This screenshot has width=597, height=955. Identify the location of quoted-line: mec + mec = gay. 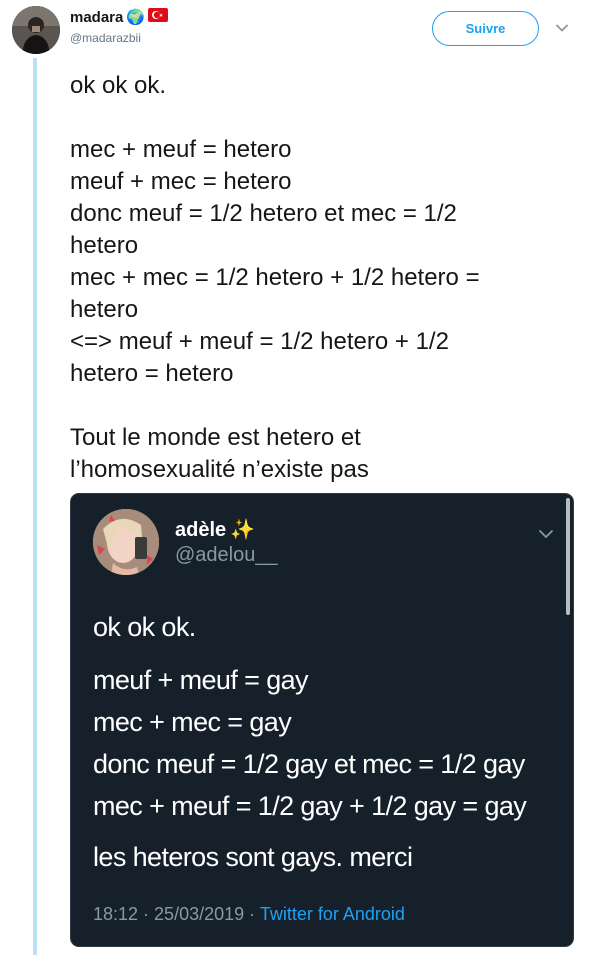
(192, 722).